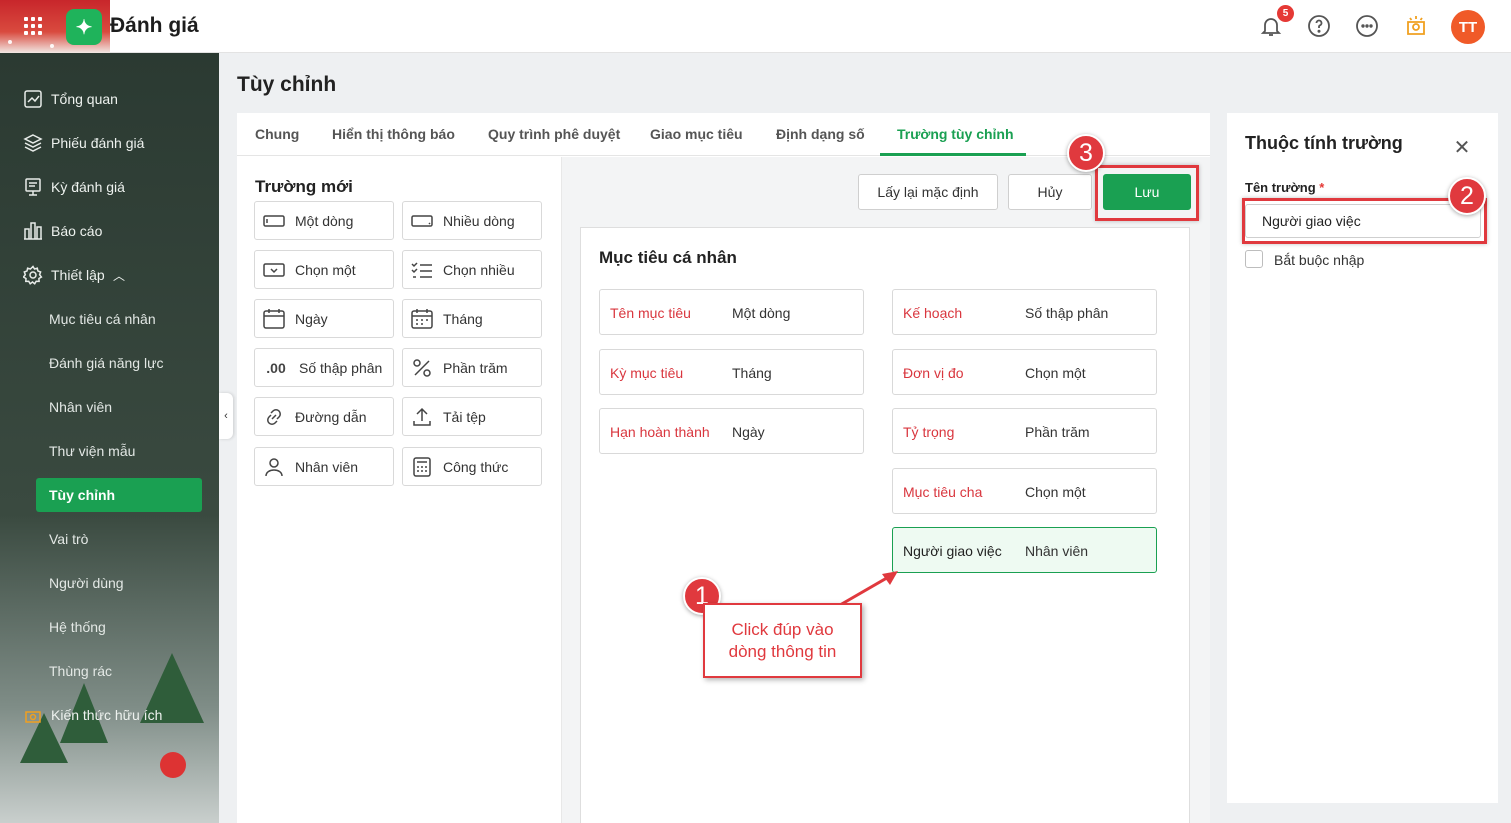 This screenshot has height=823, width=1511. Describe the element at coordinates (1462, 148) in the screenshot. I see `close-icon: ✕` at that location.